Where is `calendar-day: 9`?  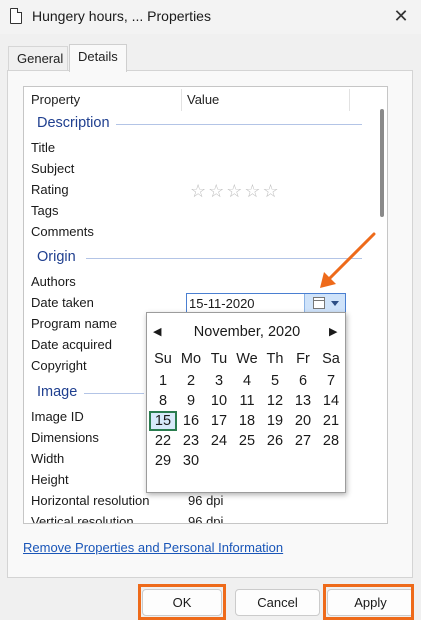 calendar-day: 9 is located at coordinates (191, 401).